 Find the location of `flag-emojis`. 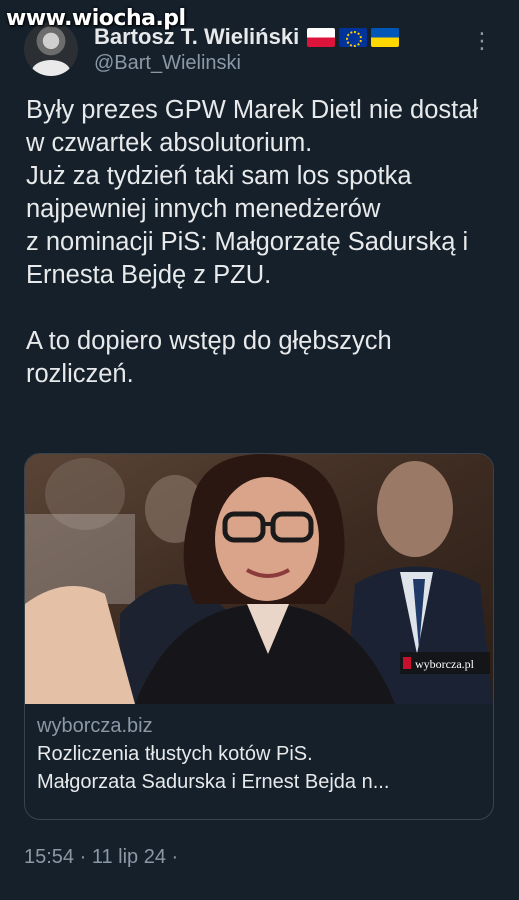

flag-emojis is located at coordinates (353, 37).